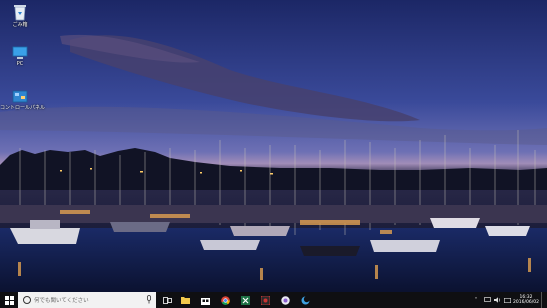 The height and width of the screenshot is (308, 547). Describe the element at coordinates (507, 300) in the screenshot. I see `keyboard-icon` at that location.